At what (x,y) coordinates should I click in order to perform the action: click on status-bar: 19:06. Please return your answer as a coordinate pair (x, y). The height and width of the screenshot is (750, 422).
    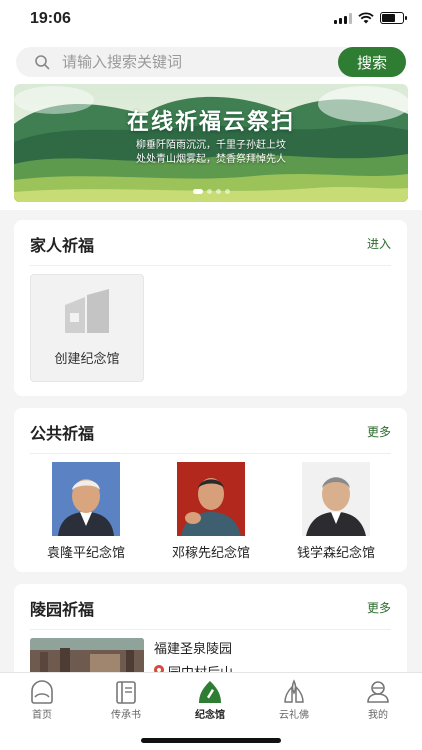
    Looking at the image, I should click on (211, 20).